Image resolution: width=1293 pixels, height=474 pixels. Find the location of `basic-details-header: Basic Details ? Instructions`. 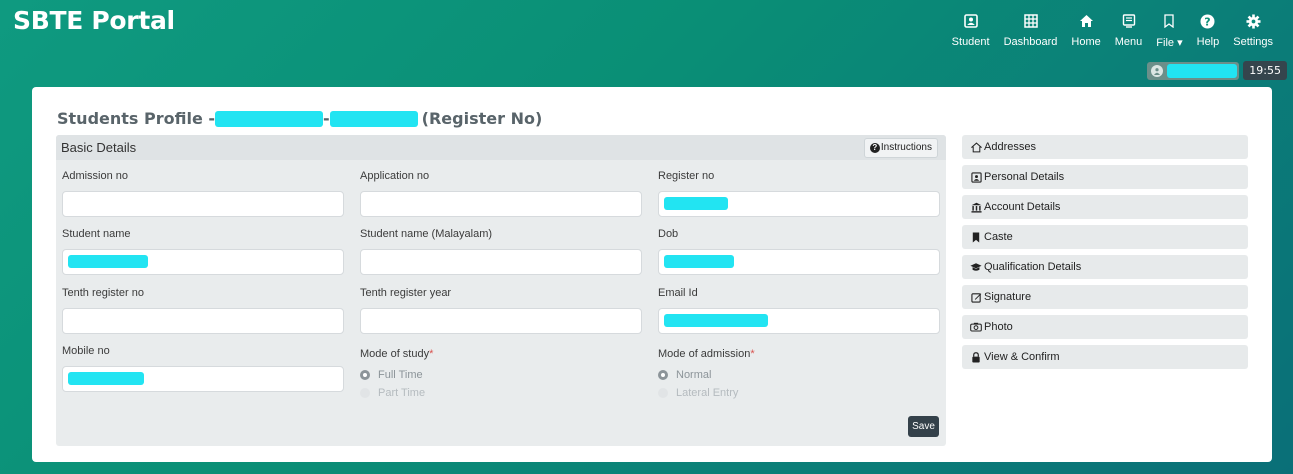

basic-details-header: Basic Details ? Instructions is located at coordinates (501, 147).